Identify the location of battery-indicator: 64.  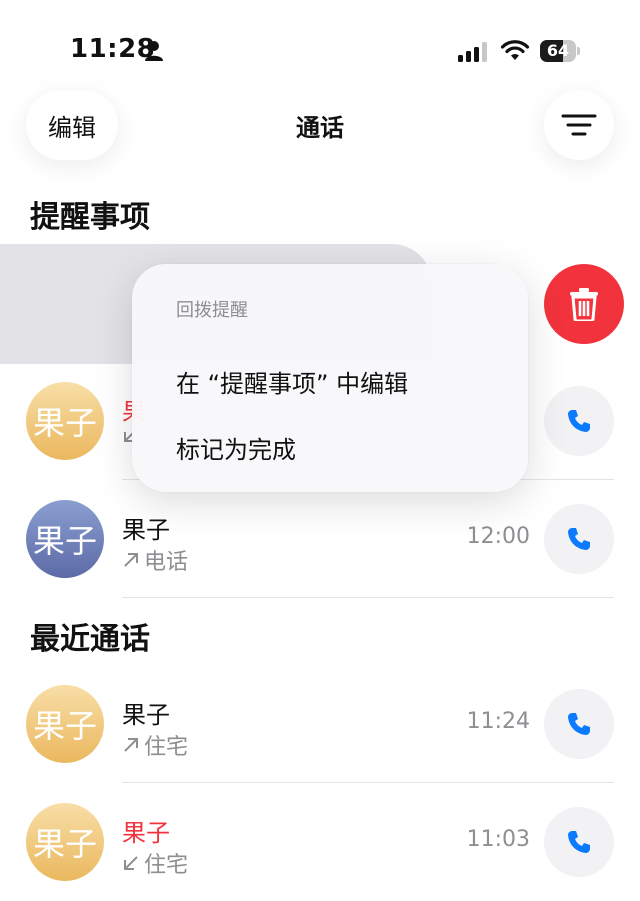
(560, 51).